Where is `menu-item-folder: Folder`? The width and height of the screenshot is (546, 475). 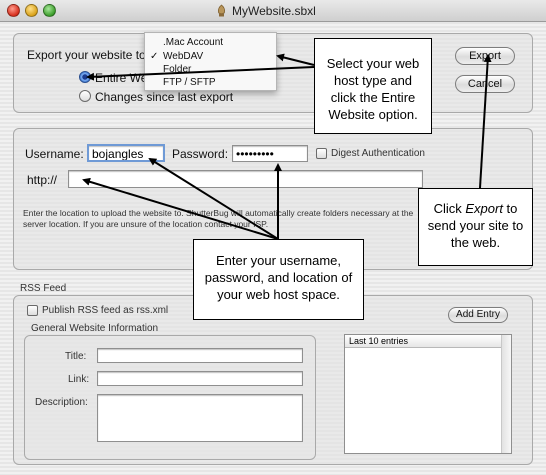
menu-item-folder: Folder is located at coordinates (177, 69).